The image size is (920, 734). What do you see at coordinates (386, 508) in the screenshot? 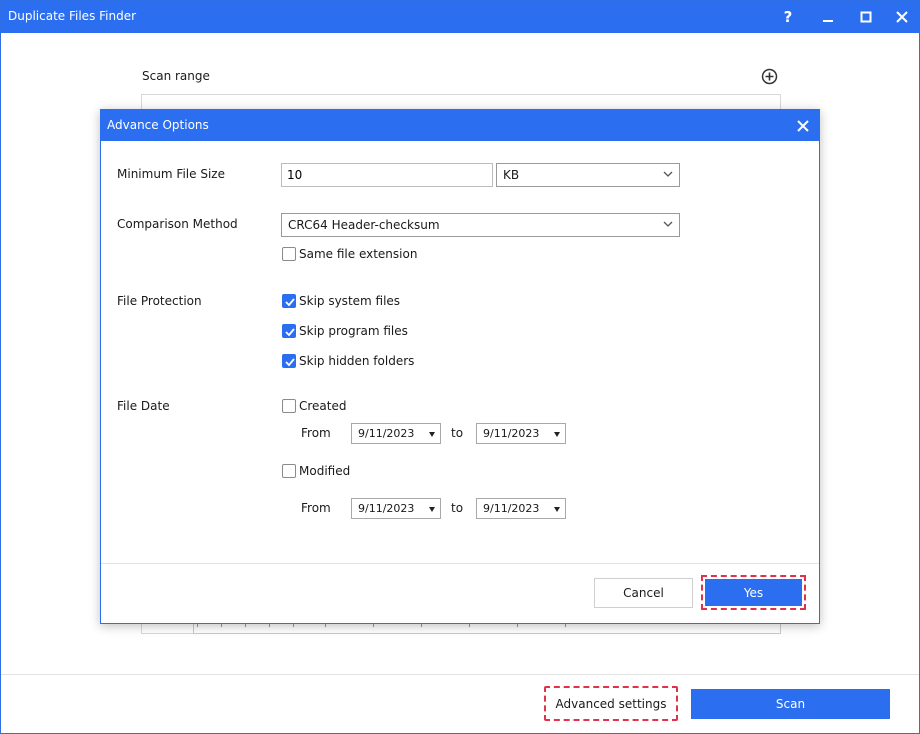
I see `modified-from-value: 9/11/2023` at bounding box center [386, 508].